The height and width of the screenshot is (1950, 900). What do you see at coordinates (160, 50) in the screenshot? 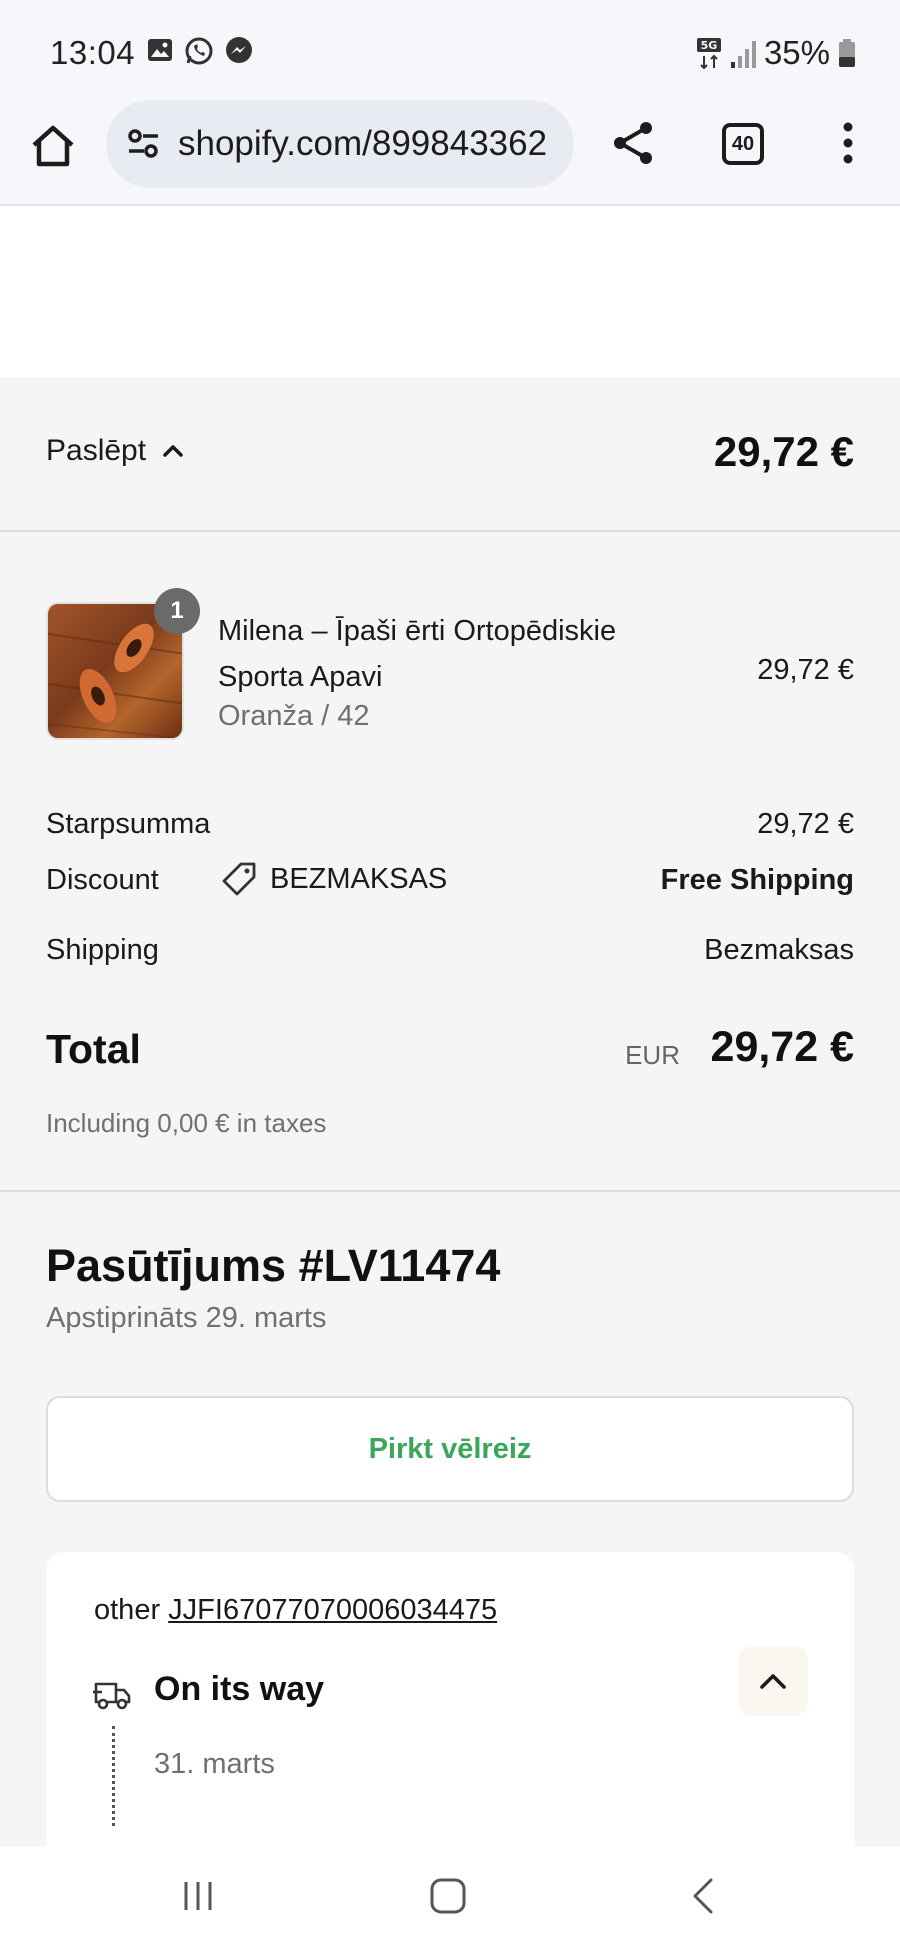
I see `gallery-icon` at bounding box center [160, 50].